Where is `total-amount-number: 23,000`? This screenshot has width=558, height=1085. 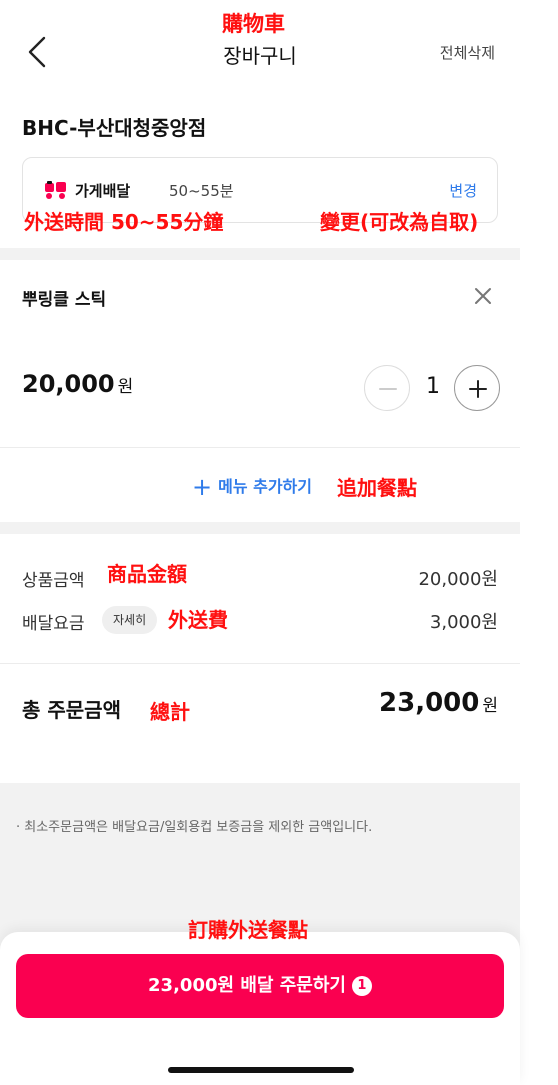 total-amount-number: 23,000 is located at coordinates (429, 703).